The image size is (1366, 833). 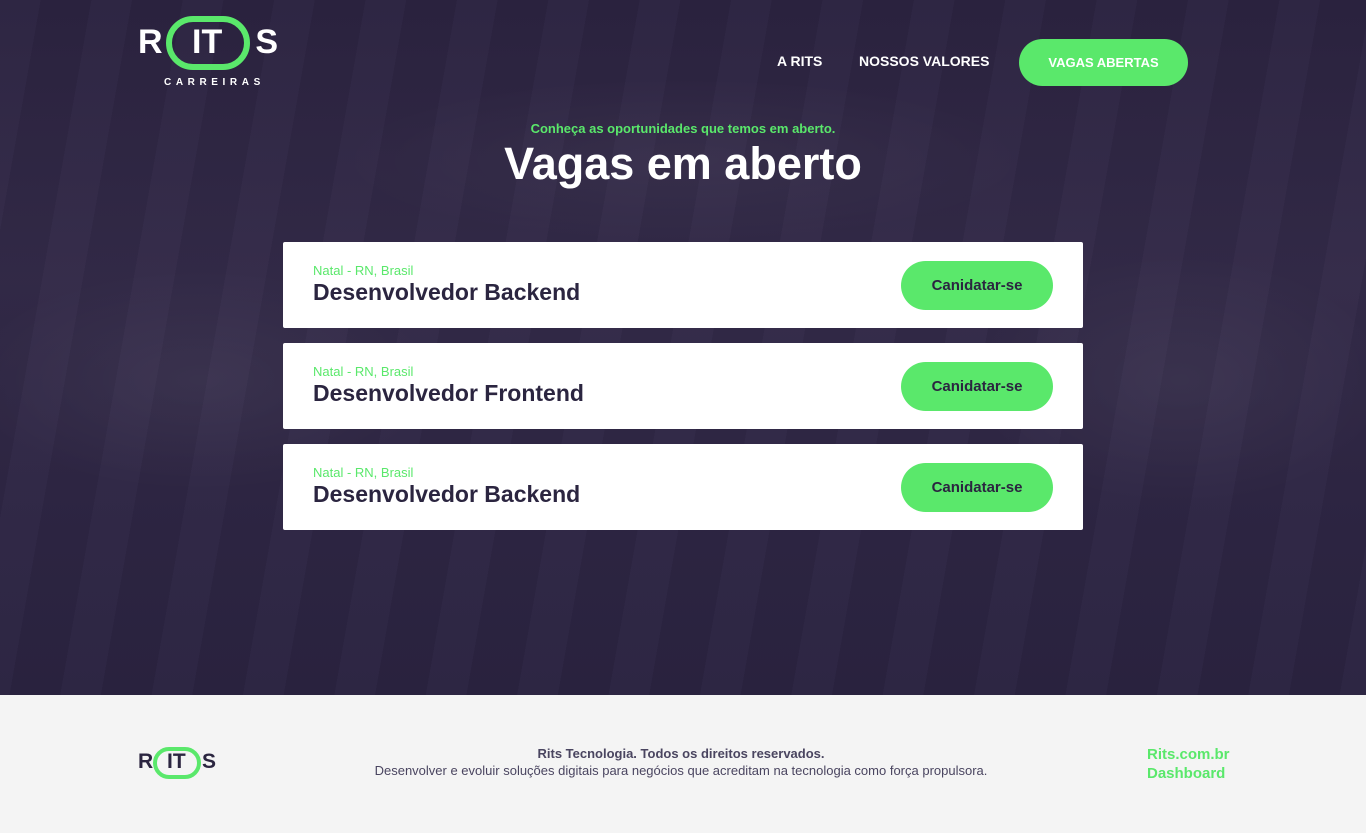 I want to click on logo-wordmark: R IT S, so click(x=208, y=43).